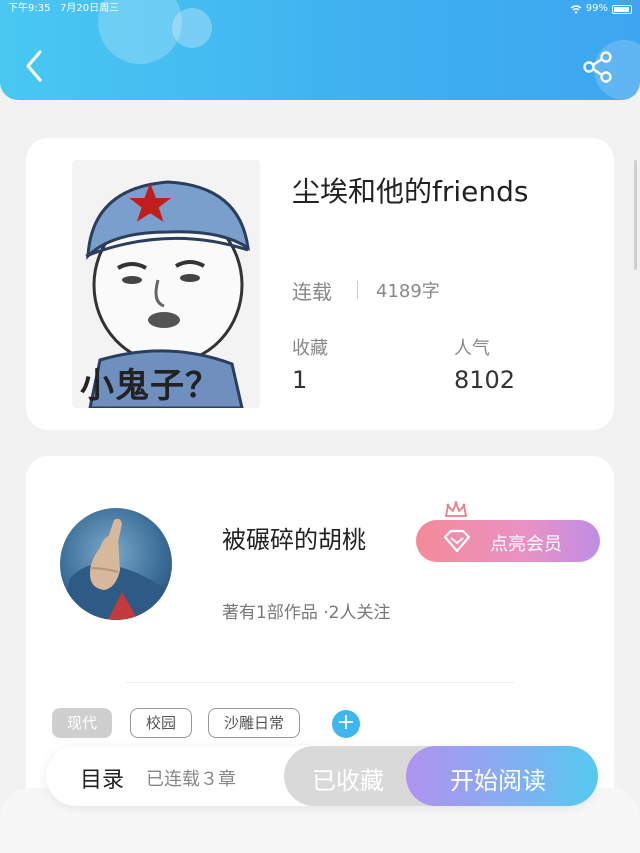 This screenshot has width=640, height=853. What do you see at coordinates (306, 613) in the screenshot?
I see `author-meta: 著有1部作品 ·2人关注` at bounding box center [306, 613].